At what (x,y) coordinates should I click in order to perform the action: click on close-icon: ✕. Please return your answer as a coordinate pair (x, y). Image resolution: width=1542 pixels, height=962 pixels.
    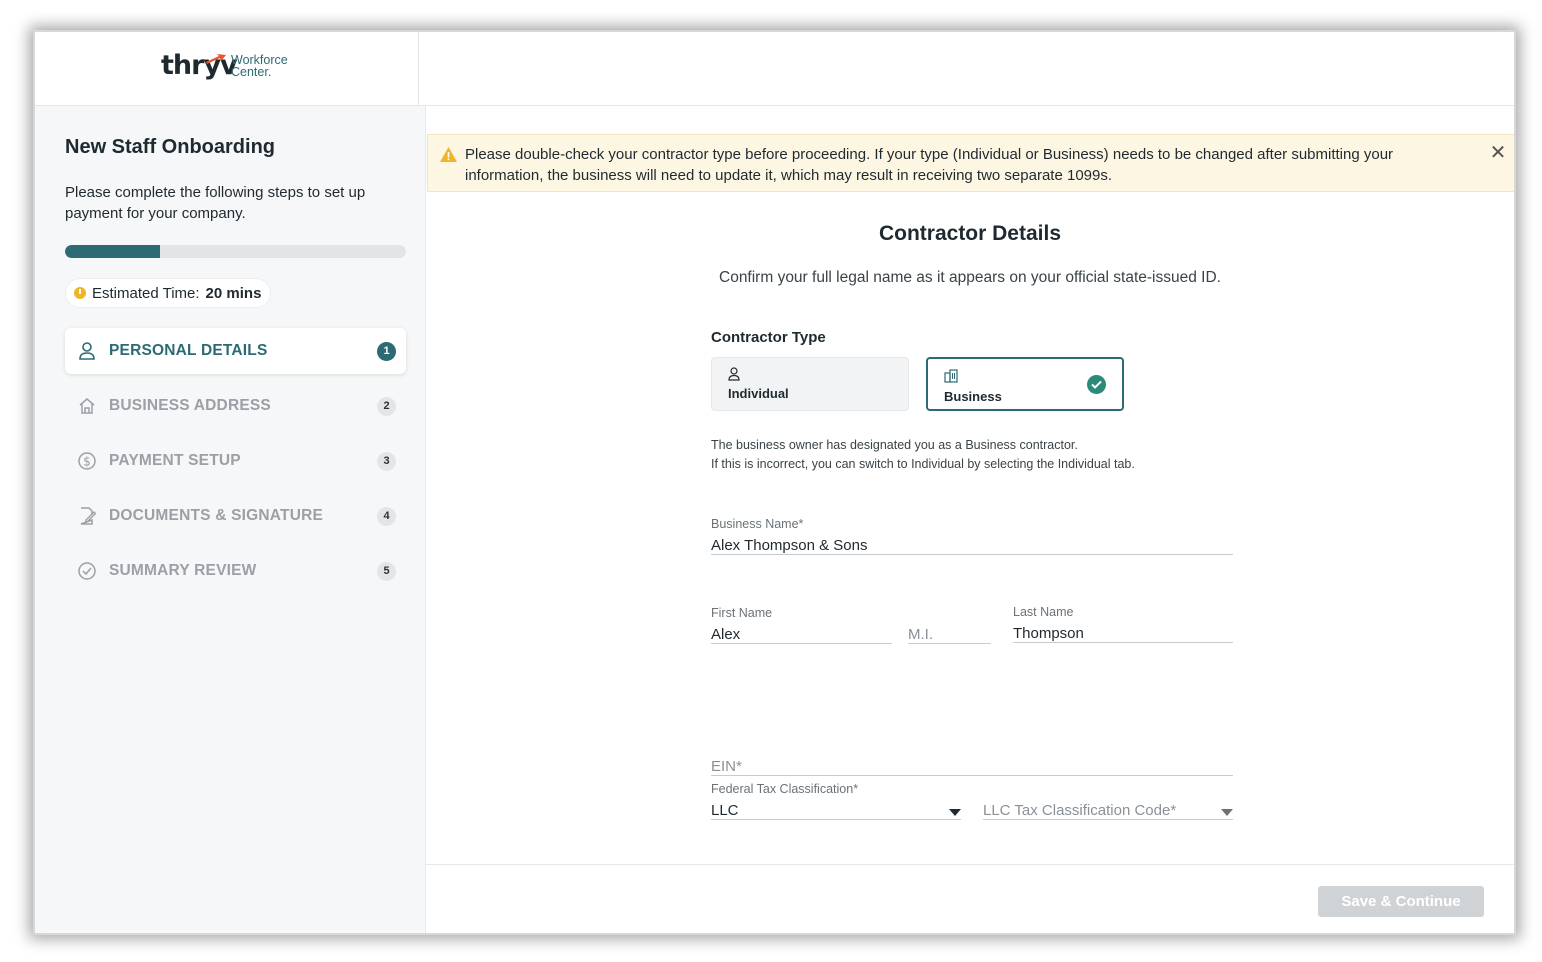
    Looking at the image, I should click on (1498, 153).